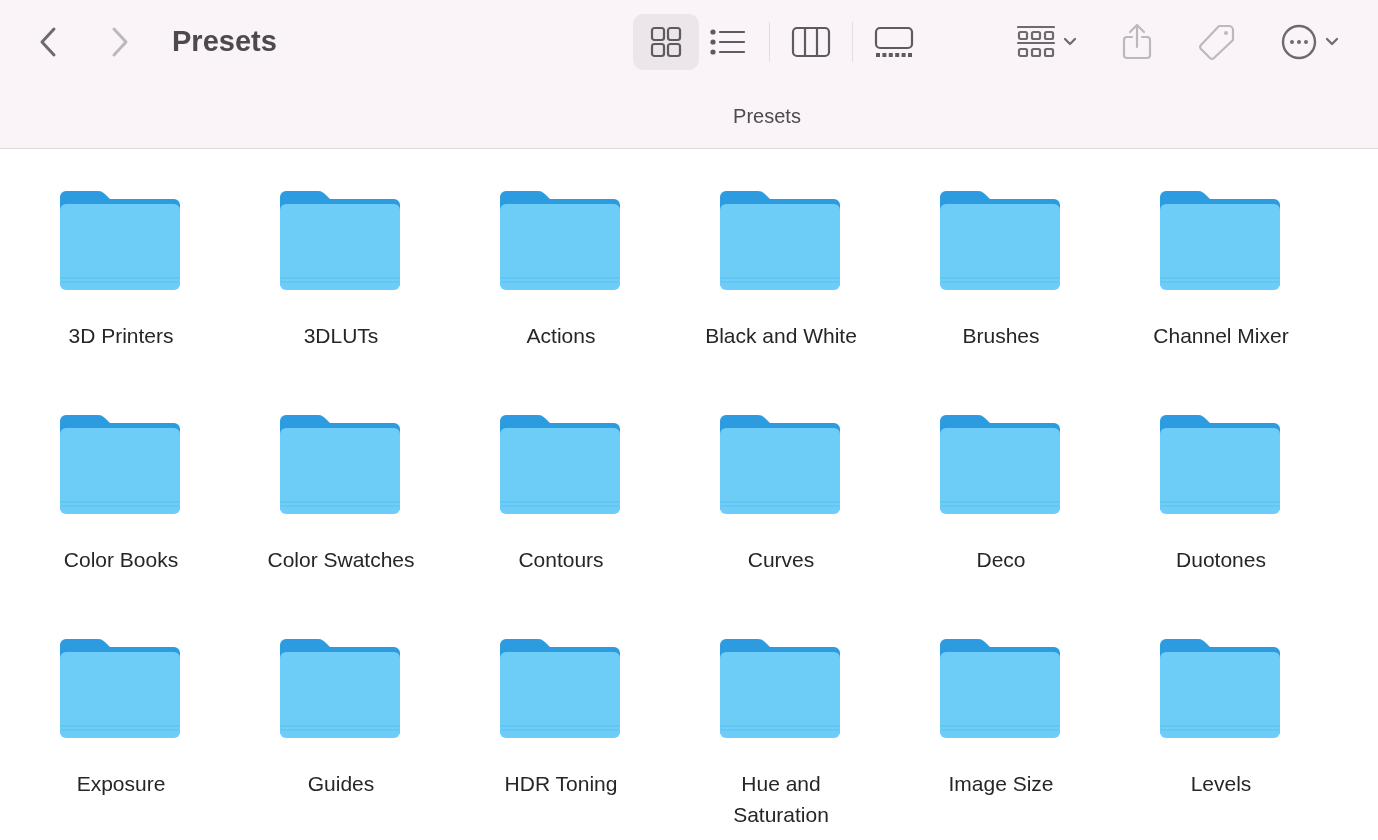 The width and height of the screenshot is (1378, 840). What do you see at coordinates (341, 784) in the screenshot?
I see `folder-name: Guides` at bounding box center [341, 784].